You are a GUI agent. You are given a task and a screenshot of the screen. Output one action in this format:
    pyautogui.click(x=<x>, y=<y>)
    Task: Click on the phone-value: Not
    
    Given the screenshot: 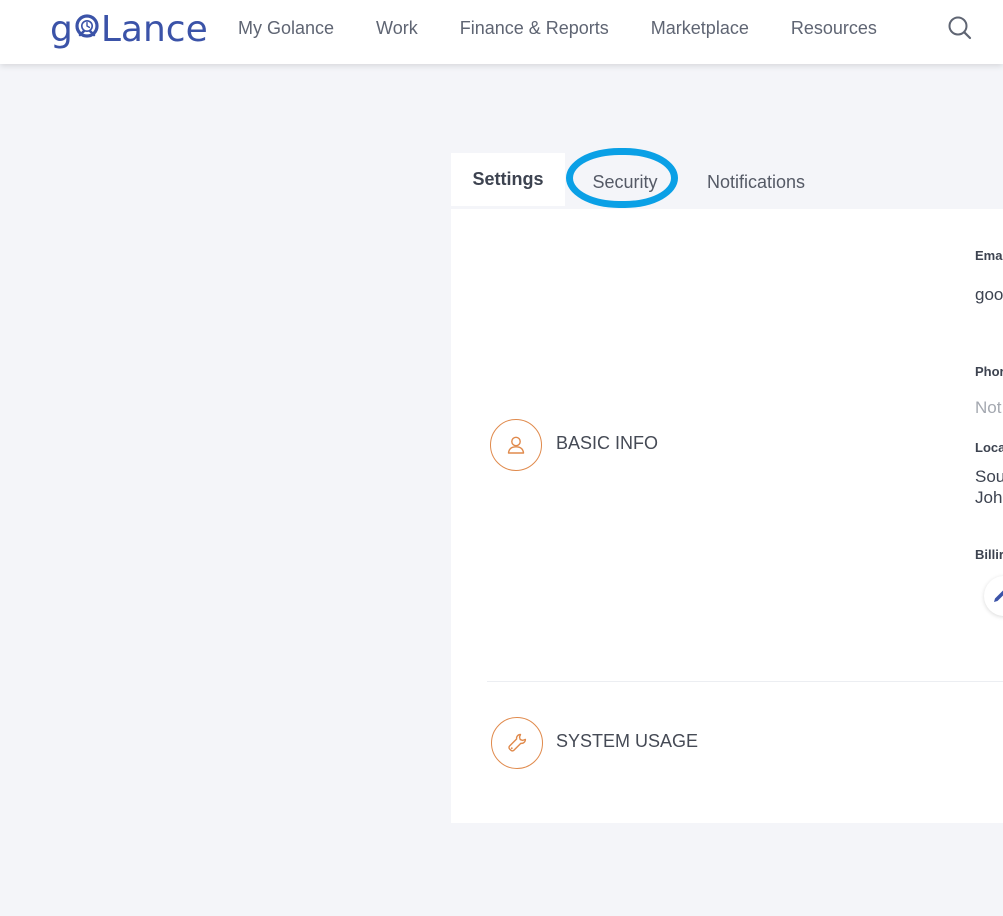 What is the action you would take?
    pyautogui.click(x=988, y=407)
    